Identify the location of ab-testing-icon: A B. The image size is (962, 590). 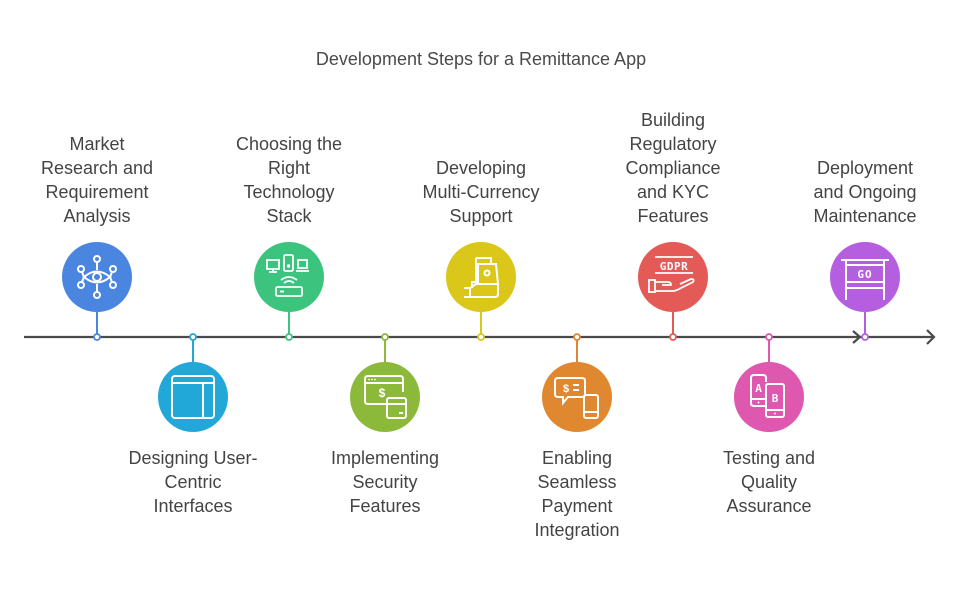
(769, 397).